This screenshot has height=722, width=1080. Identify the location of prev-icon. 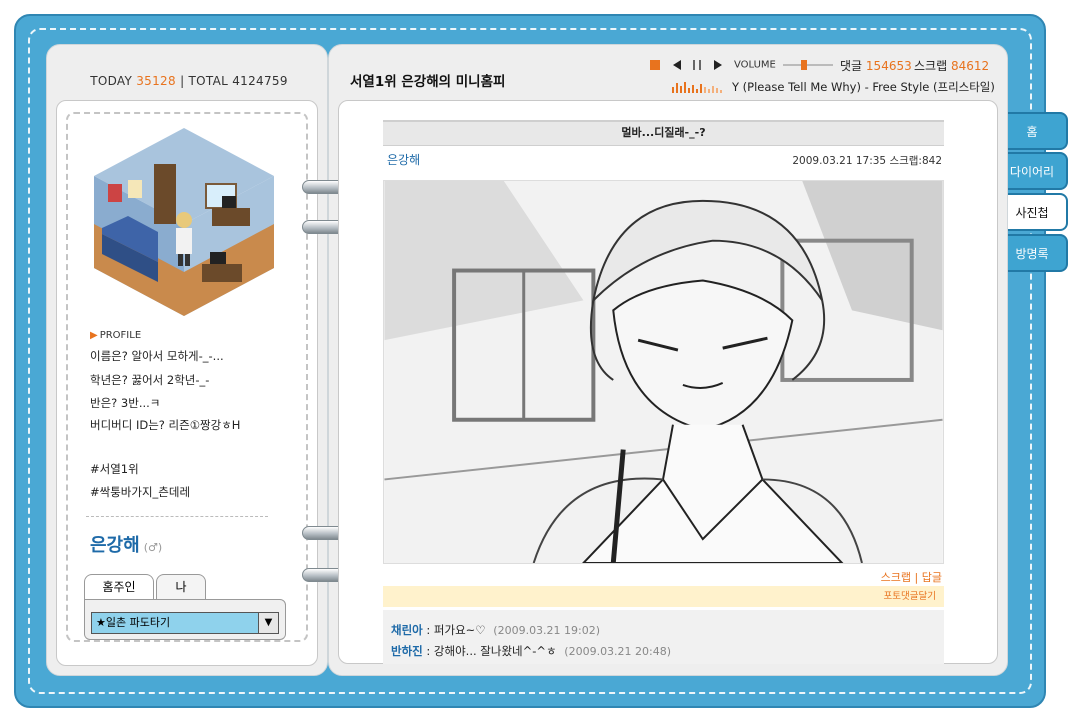
(676, 65).